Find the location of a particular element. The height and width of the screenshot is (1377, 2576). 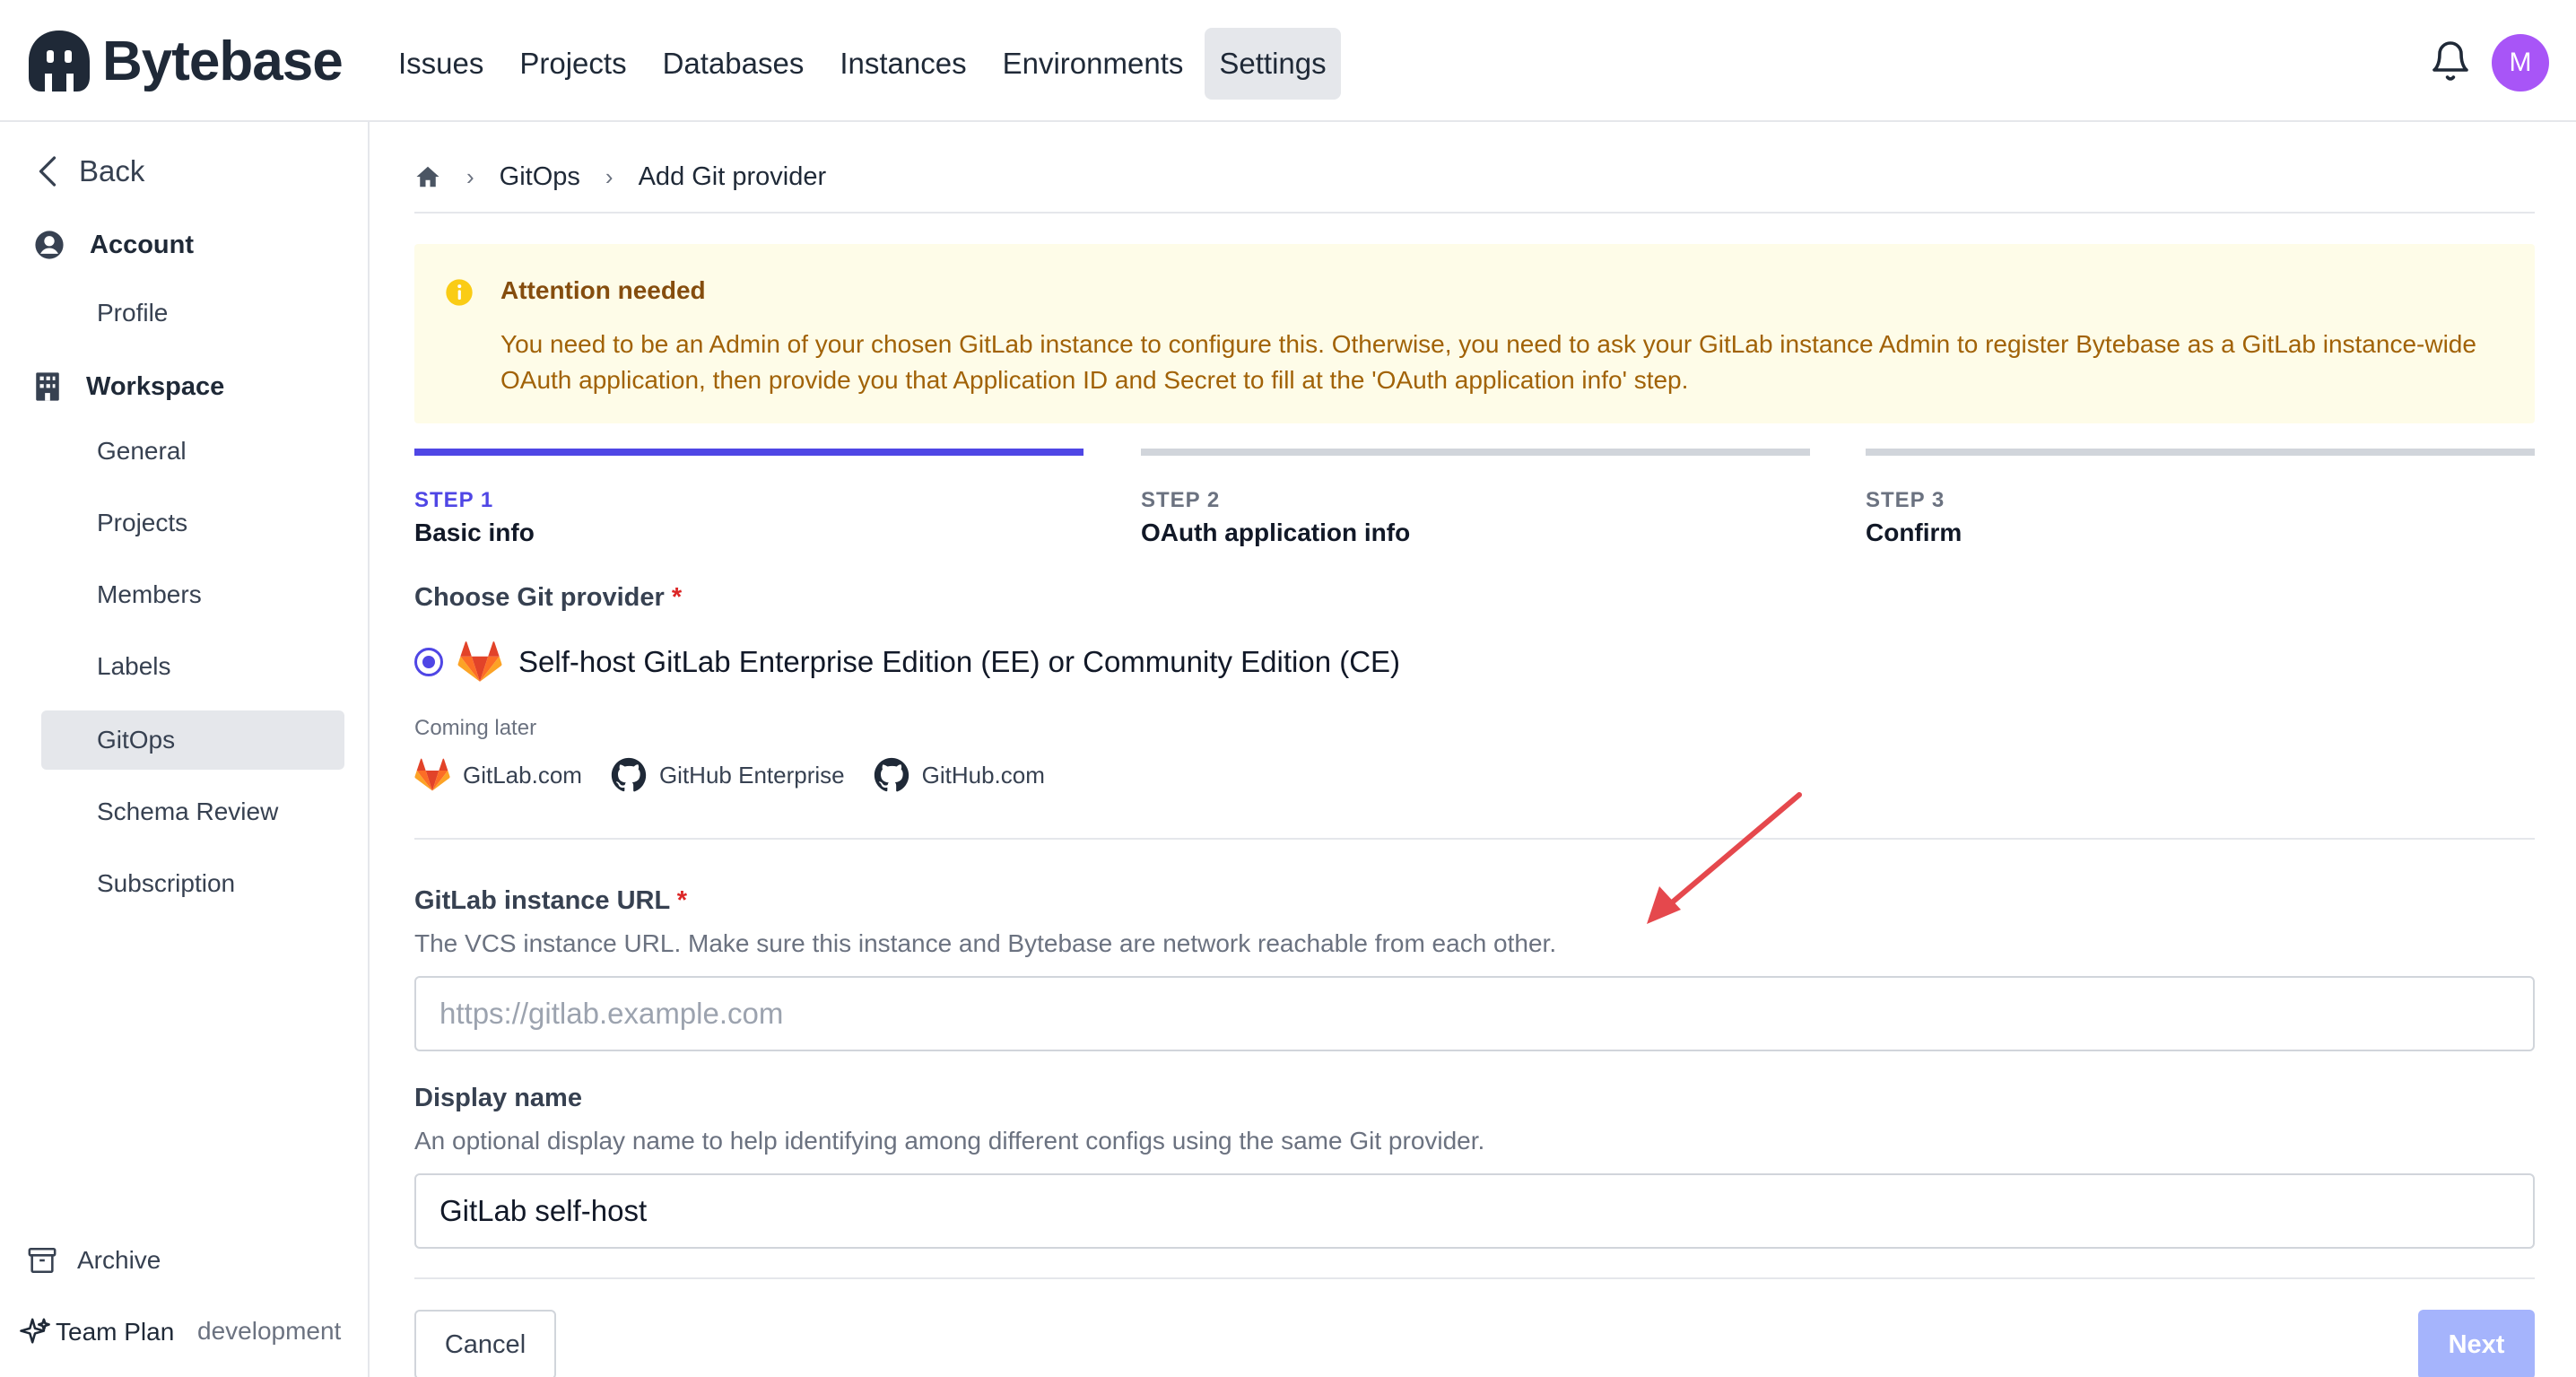

bytebase-logo: Bytebase is located at coordinates (184, 61).